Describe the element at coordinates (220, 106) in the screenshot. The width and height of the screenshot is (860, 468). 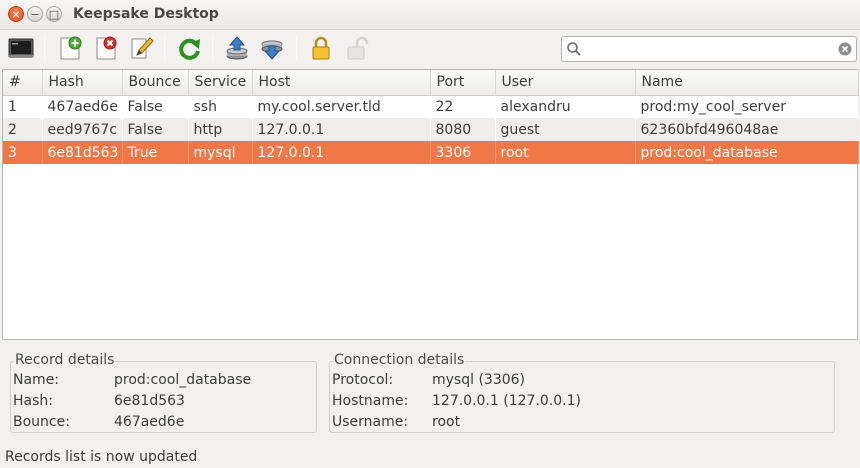
I see `cell-service: ssh` at that location.